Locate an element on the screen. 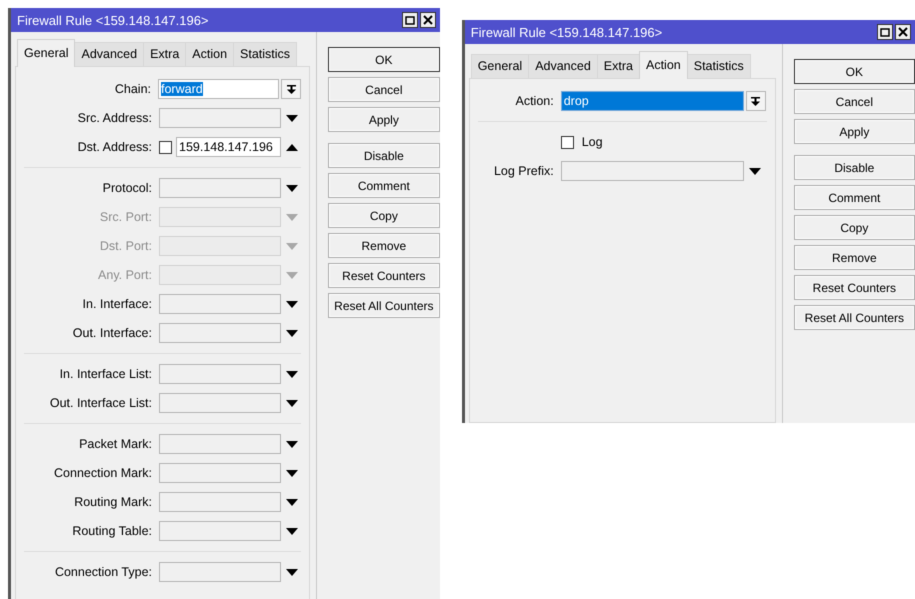  field-label: Out. Interface List: is located at coordinates (100, 403).